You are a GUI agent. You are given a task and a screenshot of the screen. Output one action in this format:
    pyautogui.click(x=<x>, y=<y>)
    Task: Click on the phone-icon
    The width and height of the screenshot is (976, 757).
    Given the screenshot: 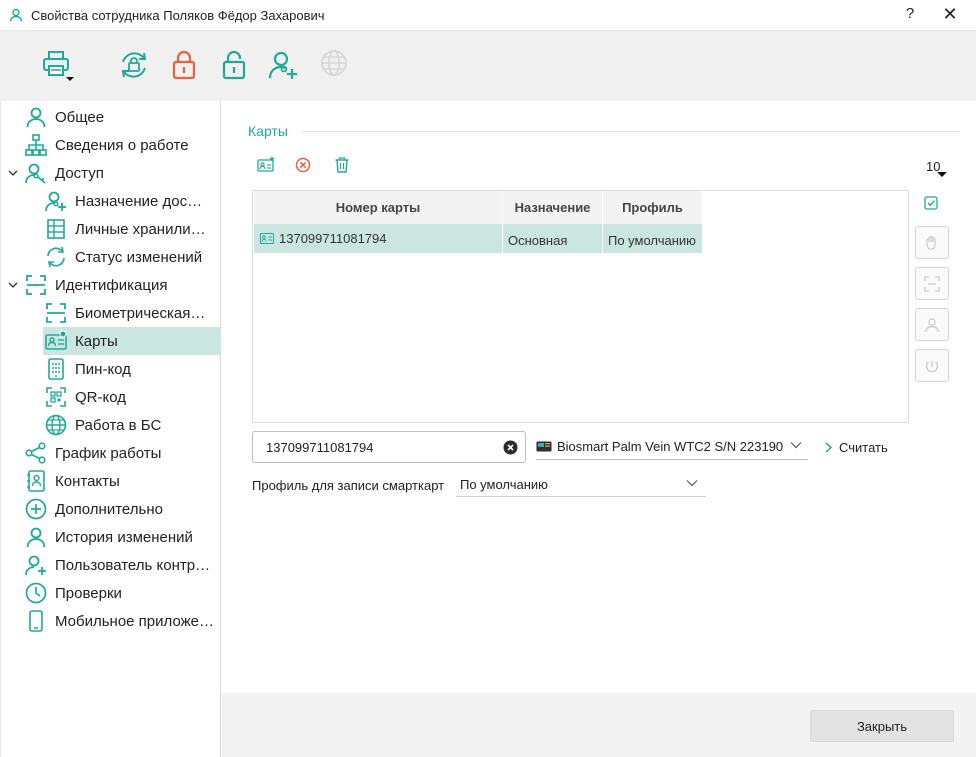 What is the action you would take?
    pyautogui.click(x=36, y=621)
    